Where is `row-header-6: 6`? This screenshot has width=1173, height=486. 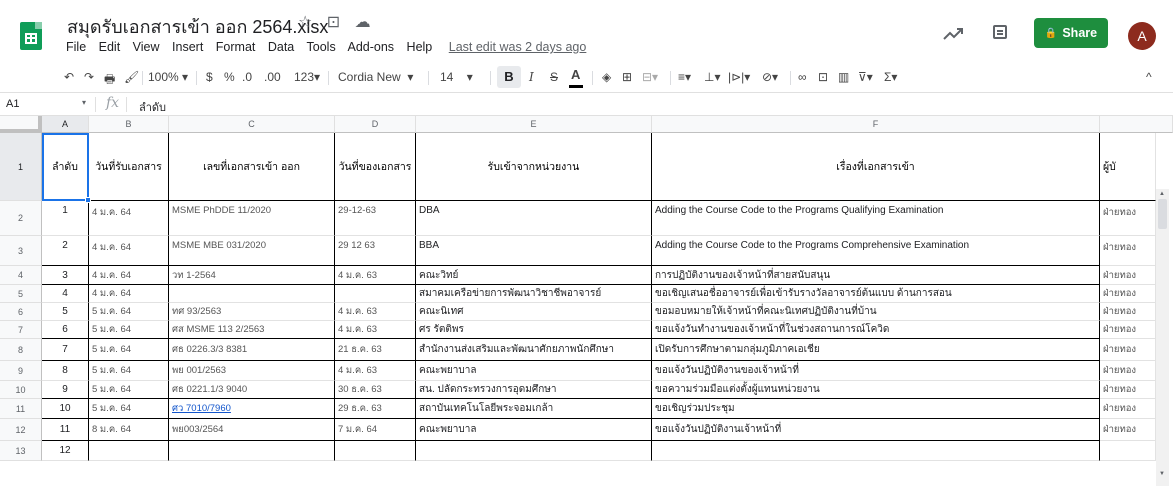 row-header-6: 6 is located at coordinates (21, 312).